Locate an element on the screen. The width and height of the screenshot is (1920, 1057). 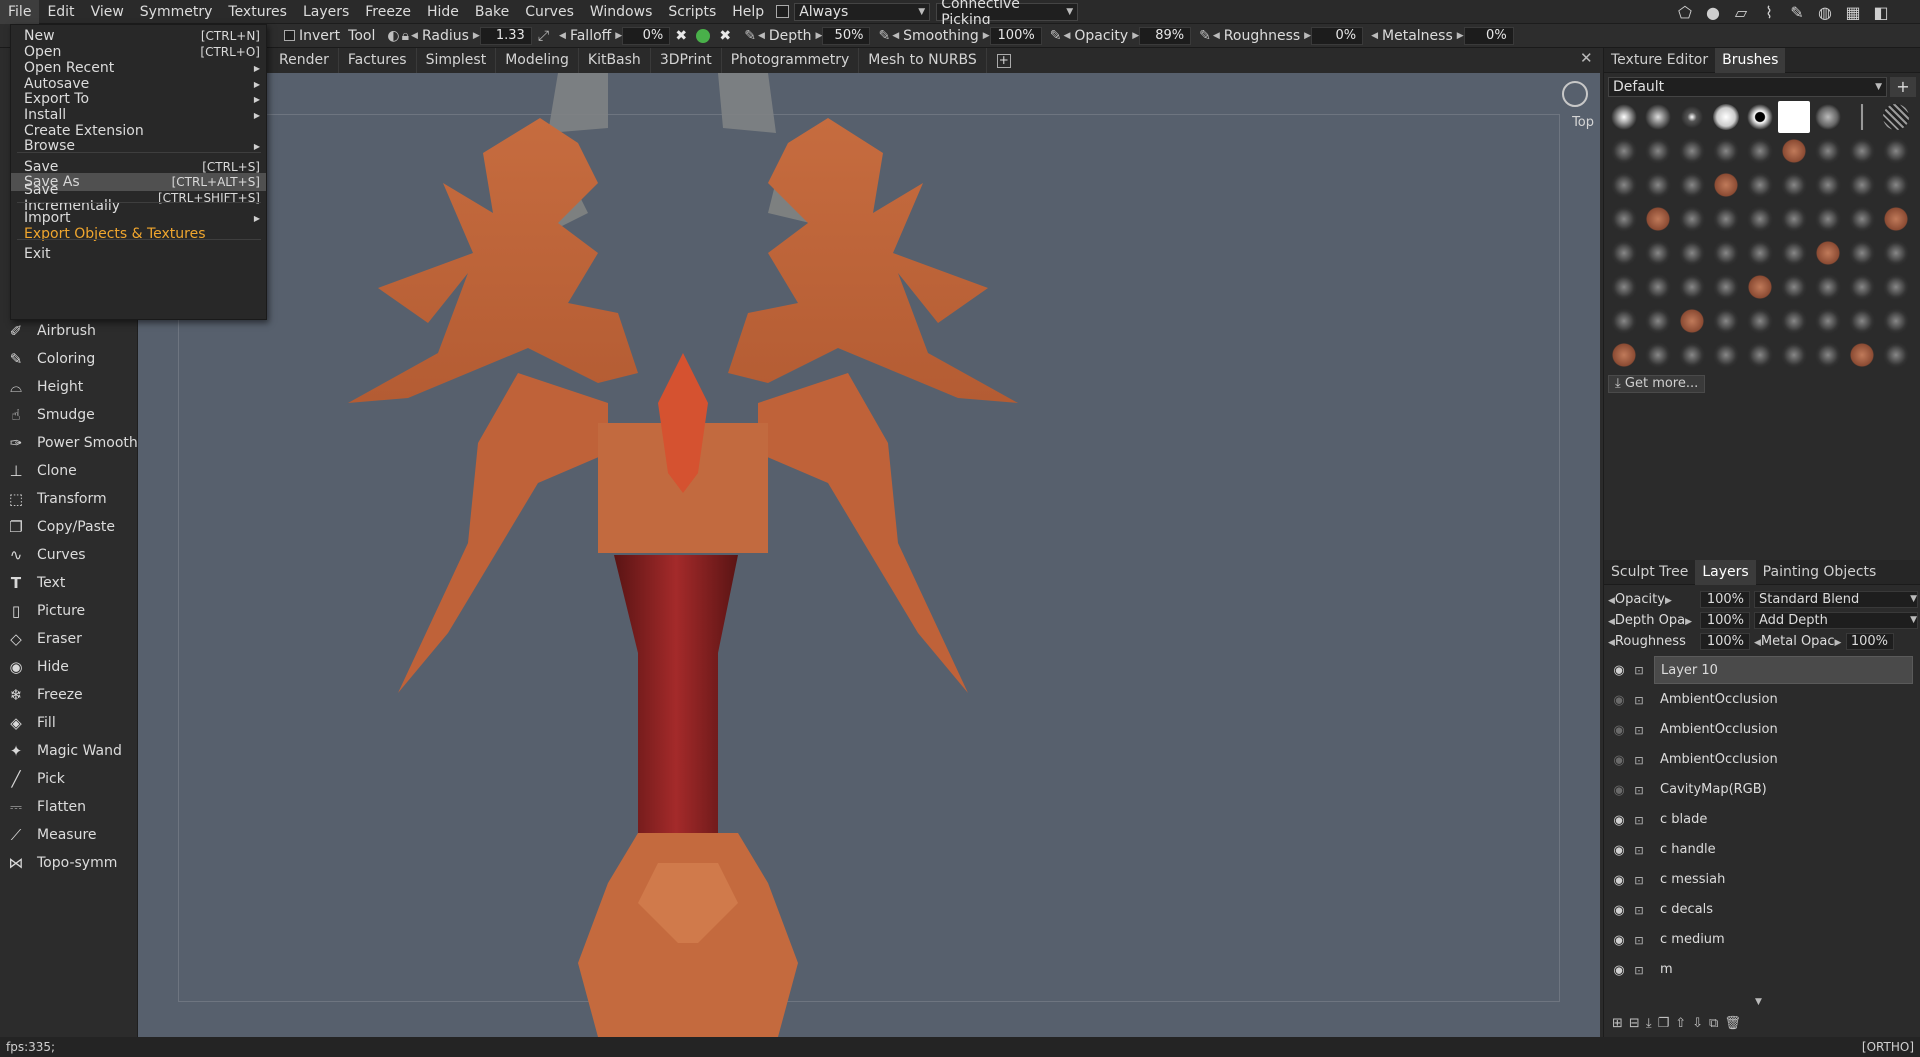
invert-checkbox is located at coordinates (289, 35).